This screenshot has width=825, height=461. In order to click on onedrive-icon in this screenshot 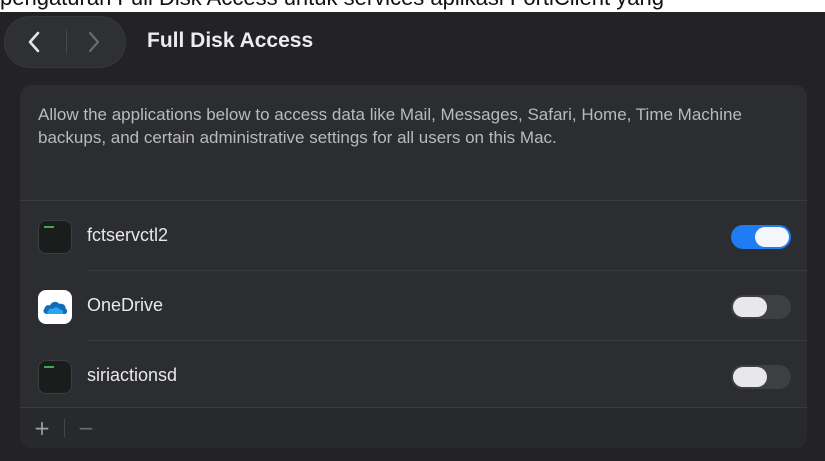, I will do `click(55, 307)`.